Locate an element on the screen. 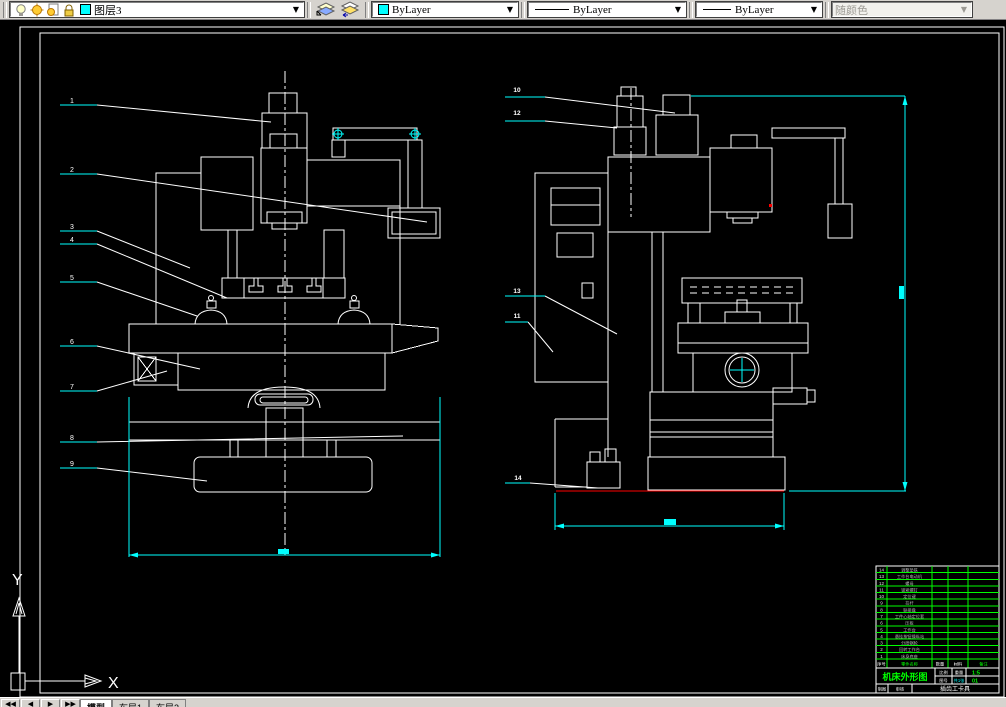 This screenshot has width=1006, height=707. svg-text: 4 is located at coordinates (881, 636).